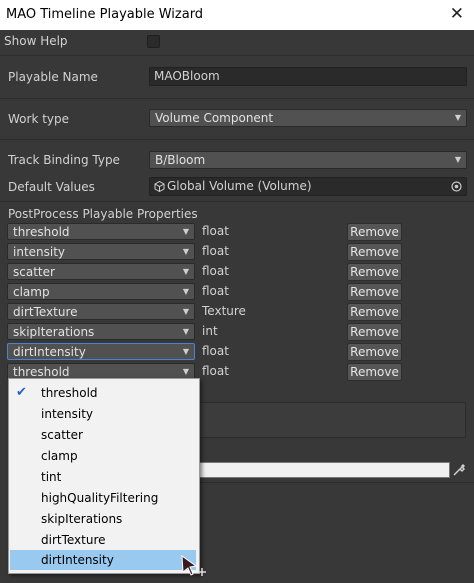 The height and width of the screenshot is (583, 474). What do you see at coordinates (103, 540) in the screenshot?
I see `menu-item-dirt-texture: dirtTexture` at bounding box center [103, 540].